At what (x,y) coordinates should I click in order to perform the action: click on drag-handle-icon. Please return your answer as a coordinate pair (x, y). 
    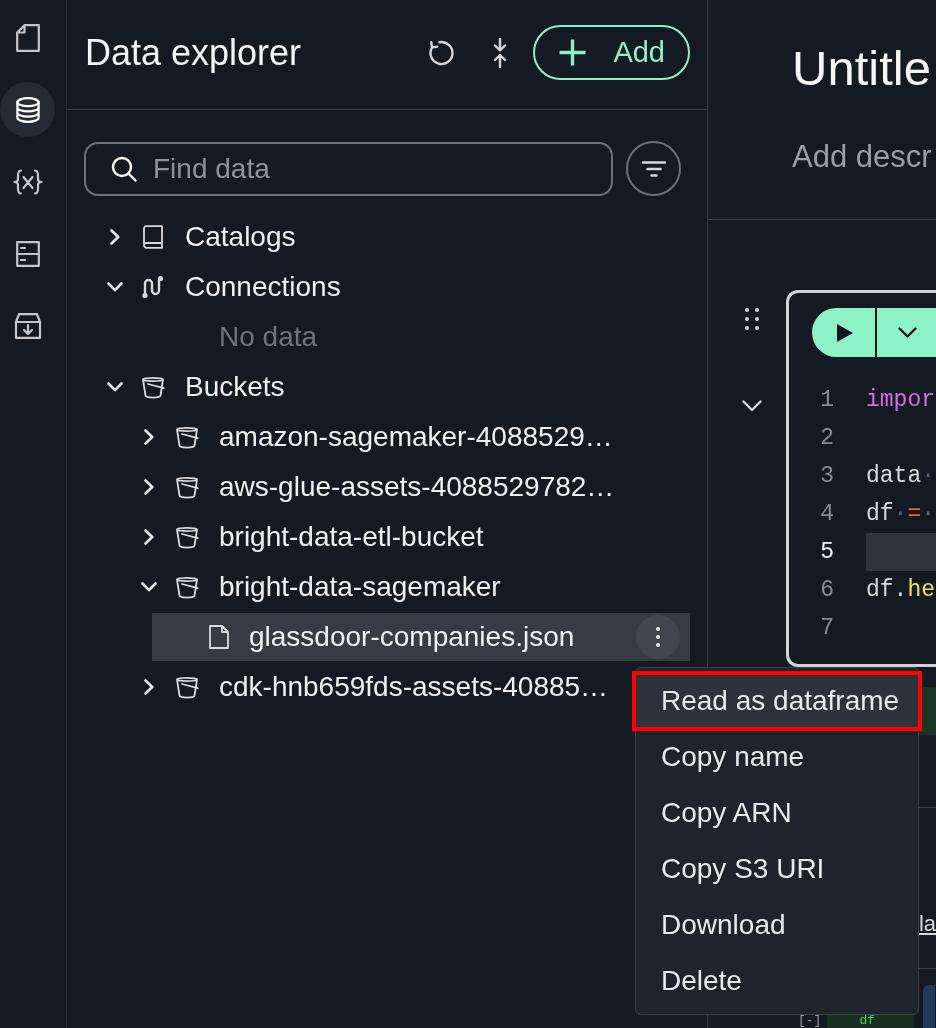
    Looking at the image, I should click on (752, 319).